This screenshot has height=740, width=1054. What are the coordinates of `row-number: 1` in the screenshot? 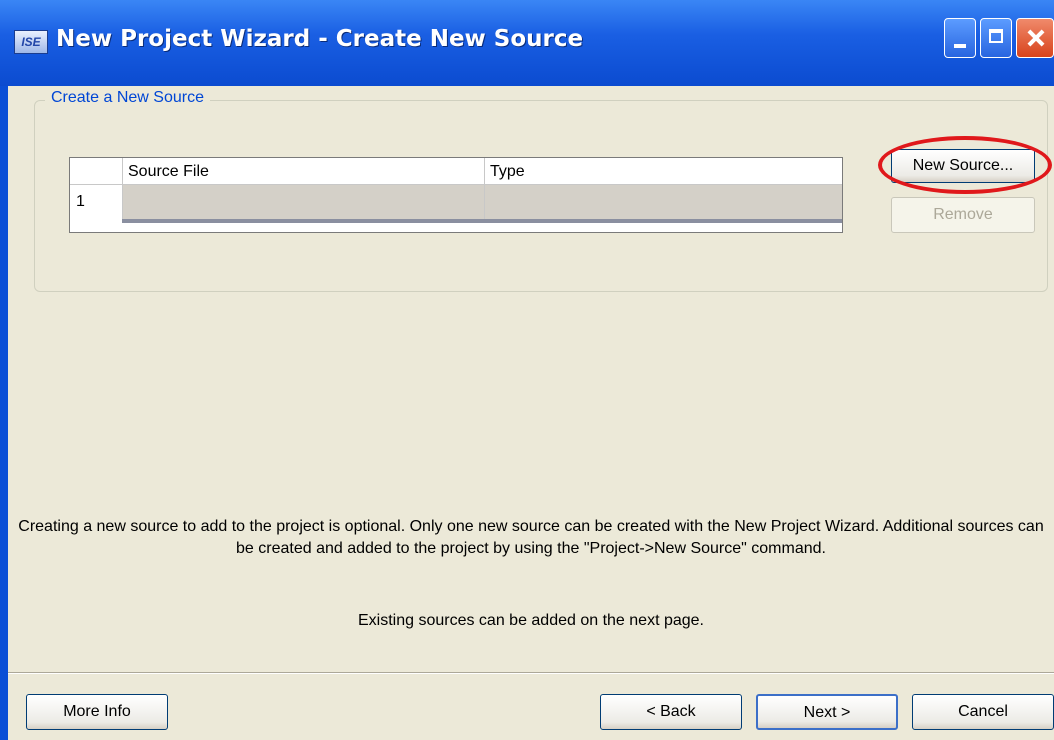 It's located at (96, 202).